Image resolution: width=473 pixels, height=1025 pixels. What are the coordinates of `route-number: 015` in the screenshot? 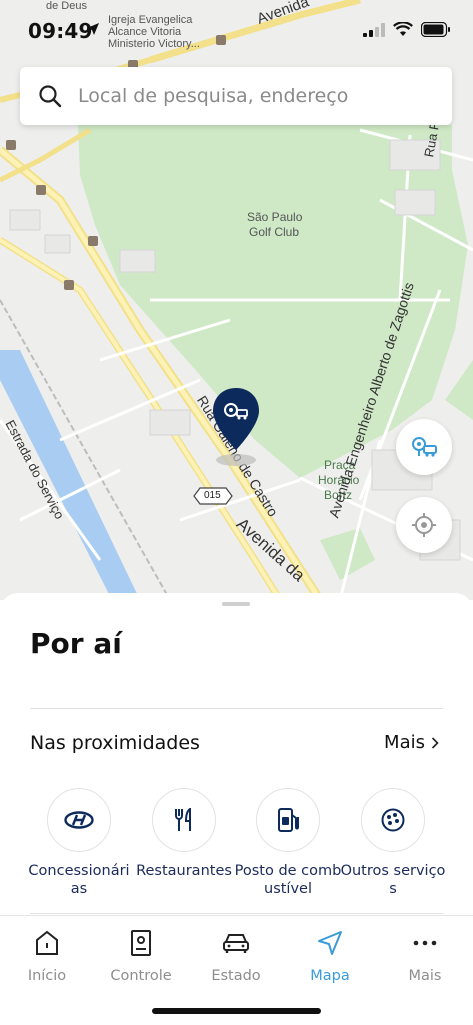 It's located at (212, 495).